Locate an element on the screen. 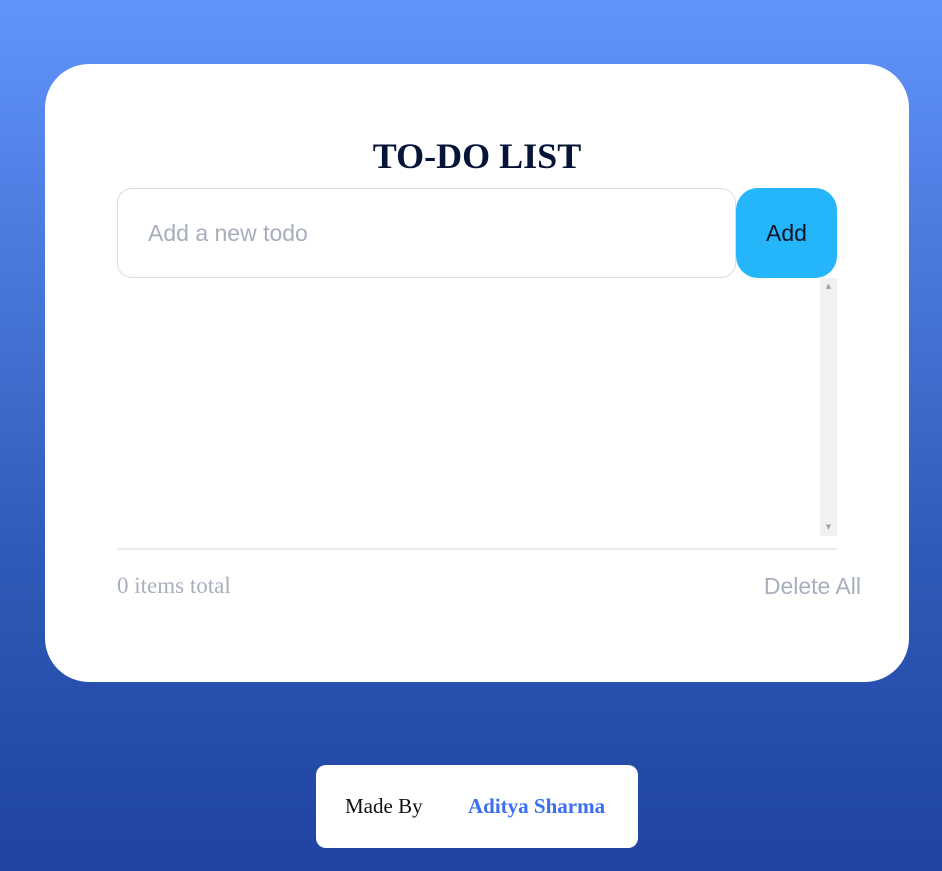 The height and width of the screenshot is (871, 942). todo-list-scrollbar: ▲ ▼ is located at coordinates (828, 407).